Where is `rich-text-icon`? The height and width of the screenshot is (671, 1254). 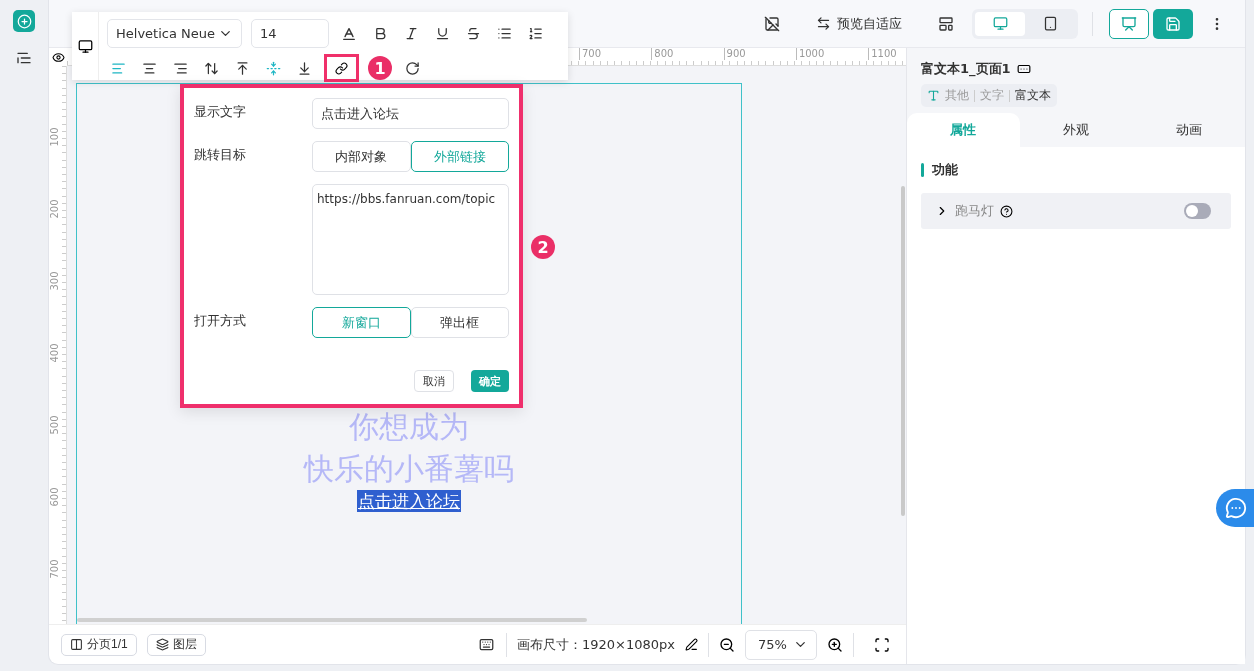
rich-text-icon is located at coordinates (933, 95).